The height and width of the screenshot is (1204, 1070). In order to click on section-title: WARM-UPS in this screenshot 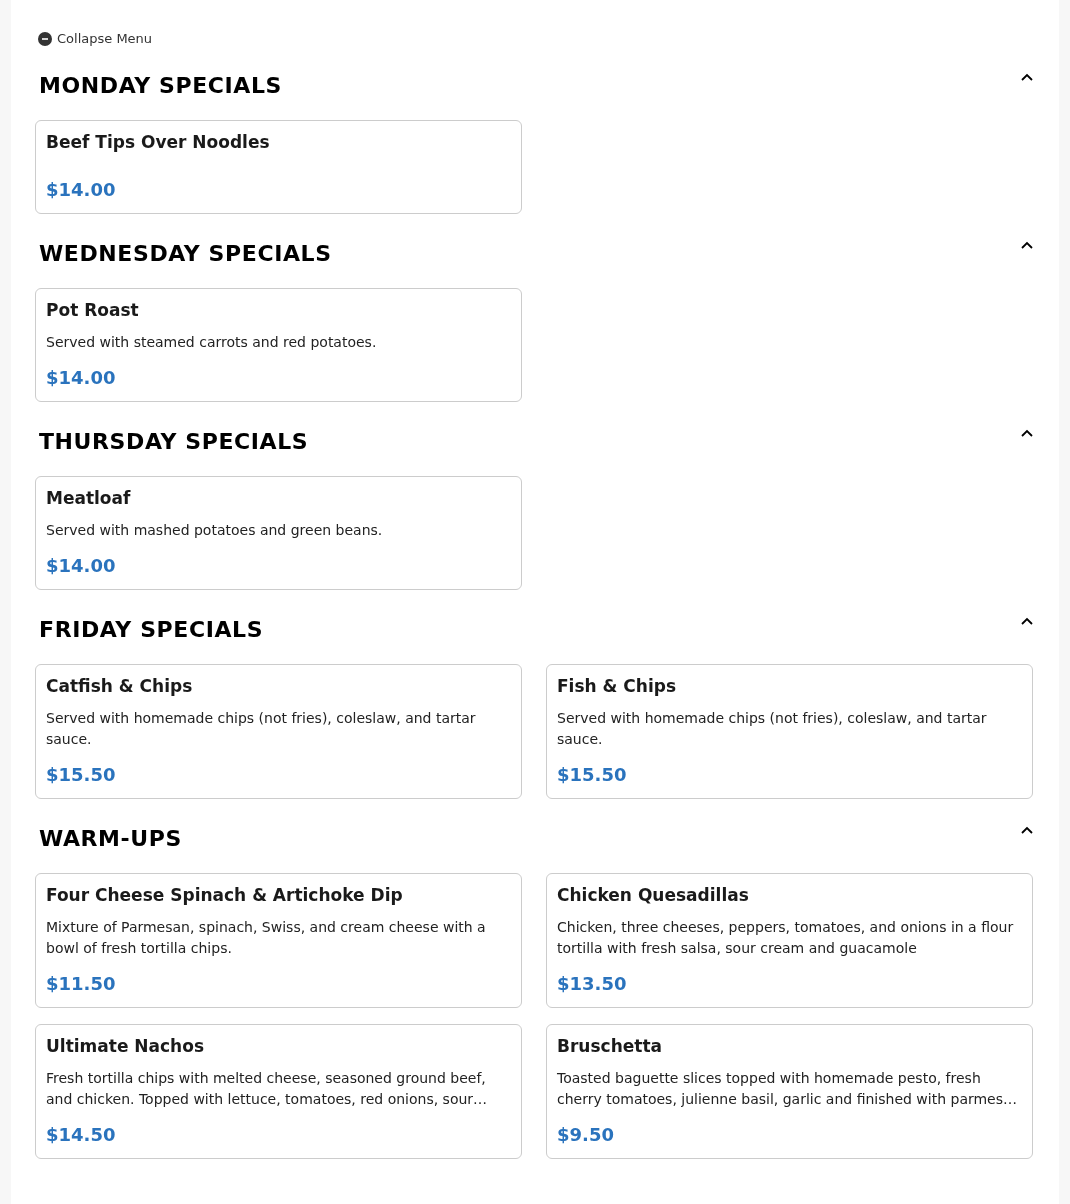, I will do `click(110, 838)`.